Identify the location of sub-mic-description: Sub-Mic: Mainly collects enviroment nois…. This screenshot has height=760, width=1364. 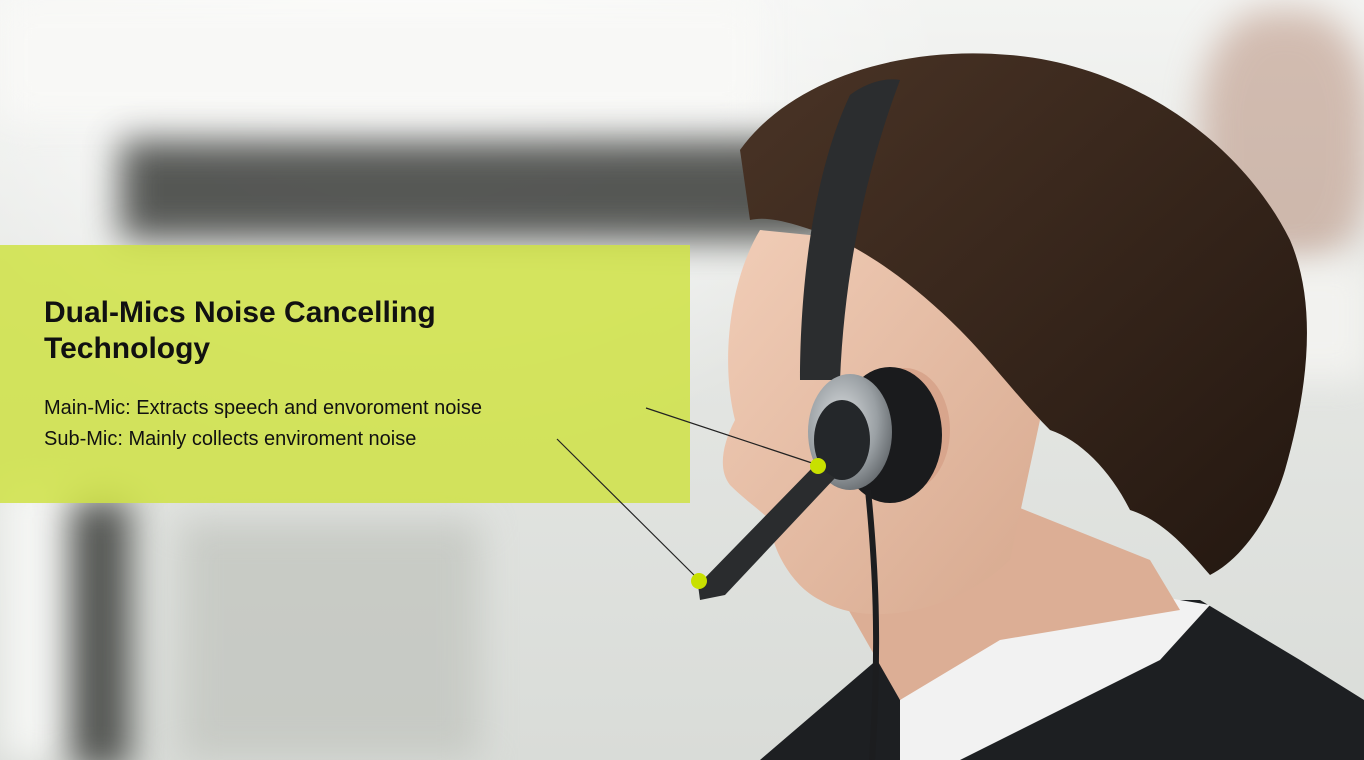
(230, 439).